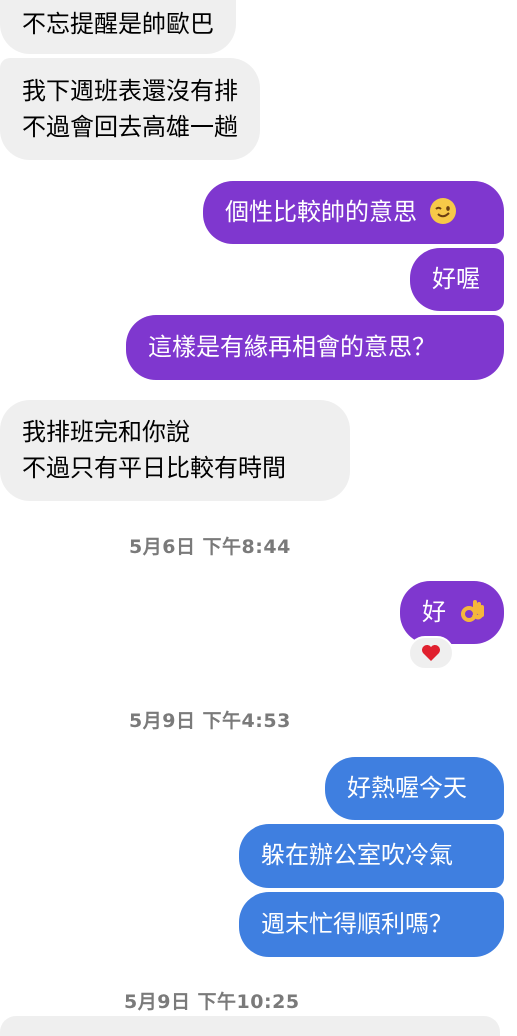 Image resolution: width=517 pixels, height=1036 pixels. I want to click on timestamp: 5月9日 下午10:25, so click(212, 1002).